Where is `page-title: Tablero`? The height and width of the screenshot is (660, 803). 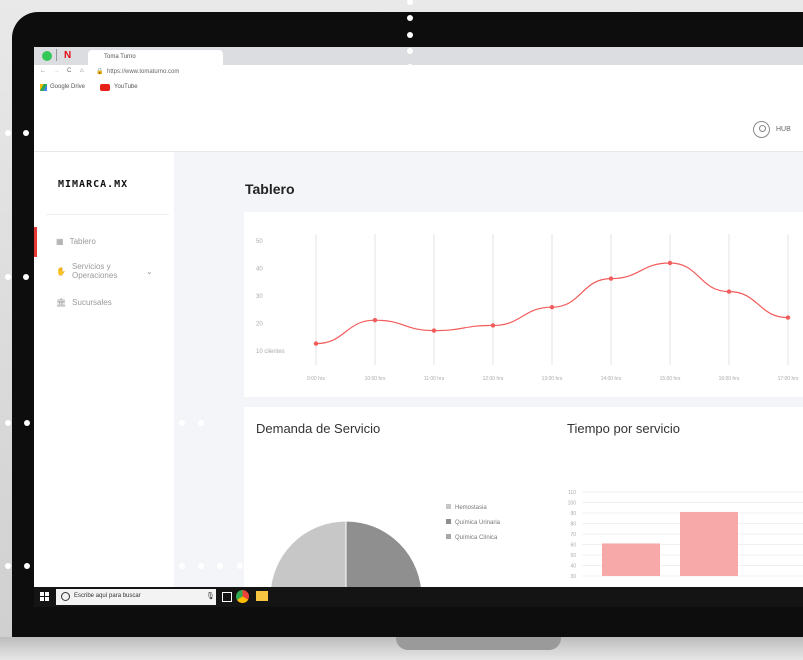
page-title: Tablero is located at coordinates (270, 189).